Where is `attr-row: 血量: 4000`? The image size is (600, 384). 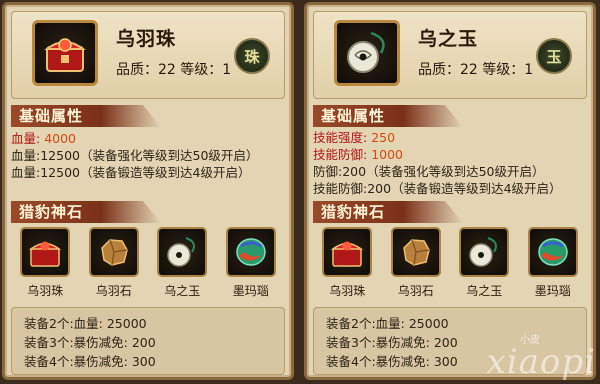
attr-row: 血量: 4000 is located at coordinates (148, 138).